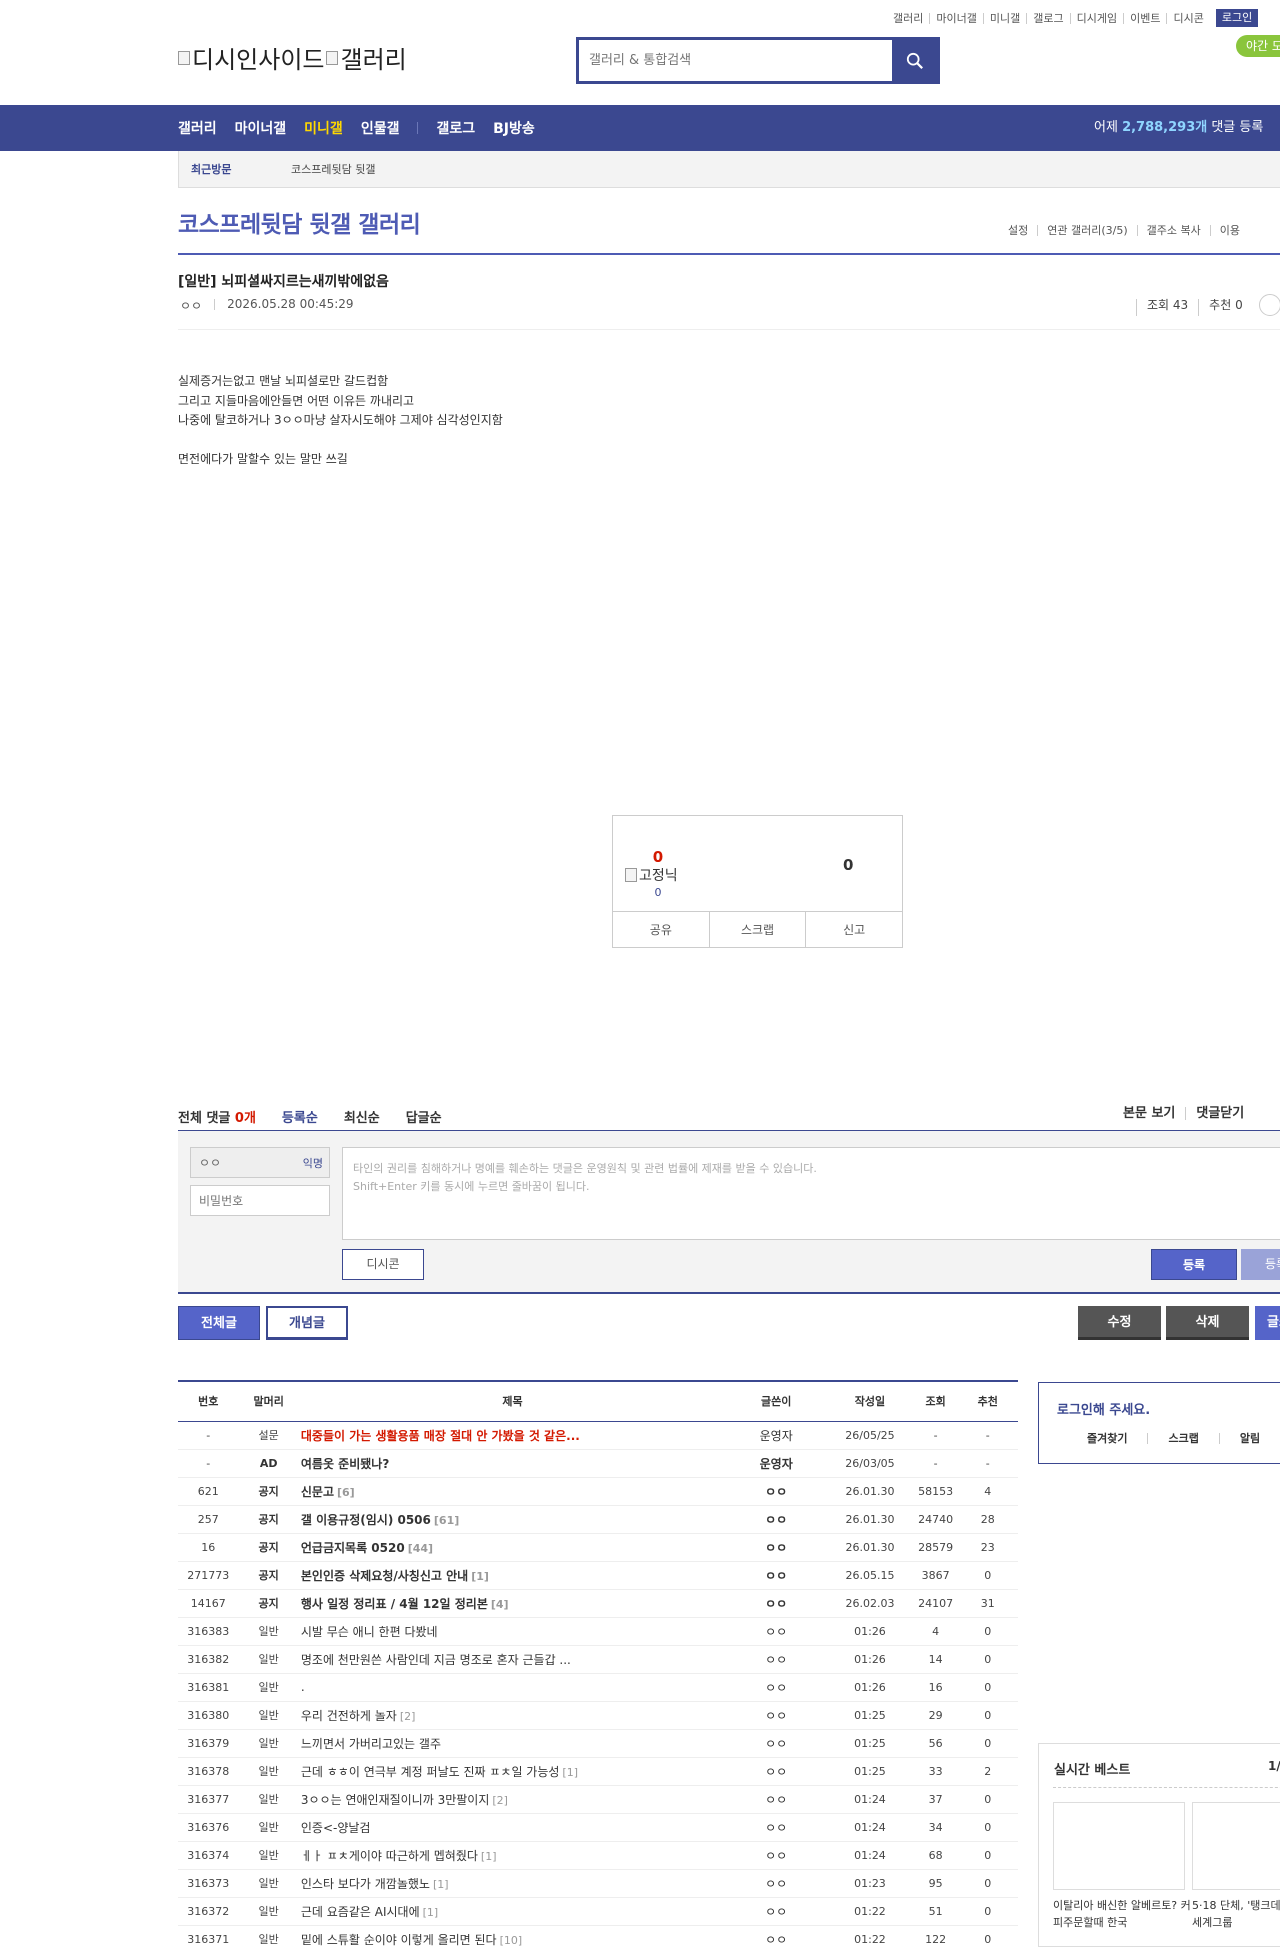  Describe the element at coordinates (512, 1491) in the screenshot. I see `post-subject: 신문고 [6]` at that location.